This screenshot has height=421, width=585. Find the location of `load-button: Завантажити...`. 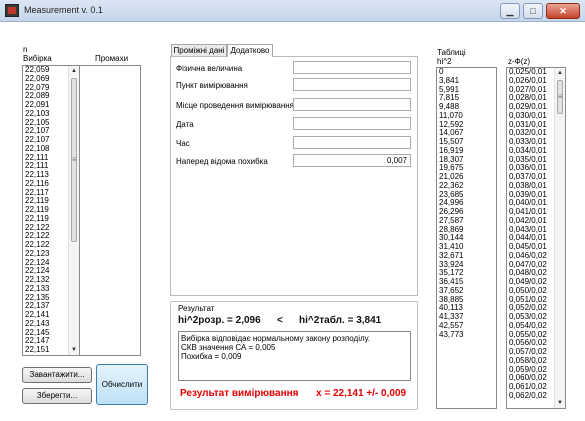

load-button: Завантажити... is located at coordinates (57, 375).